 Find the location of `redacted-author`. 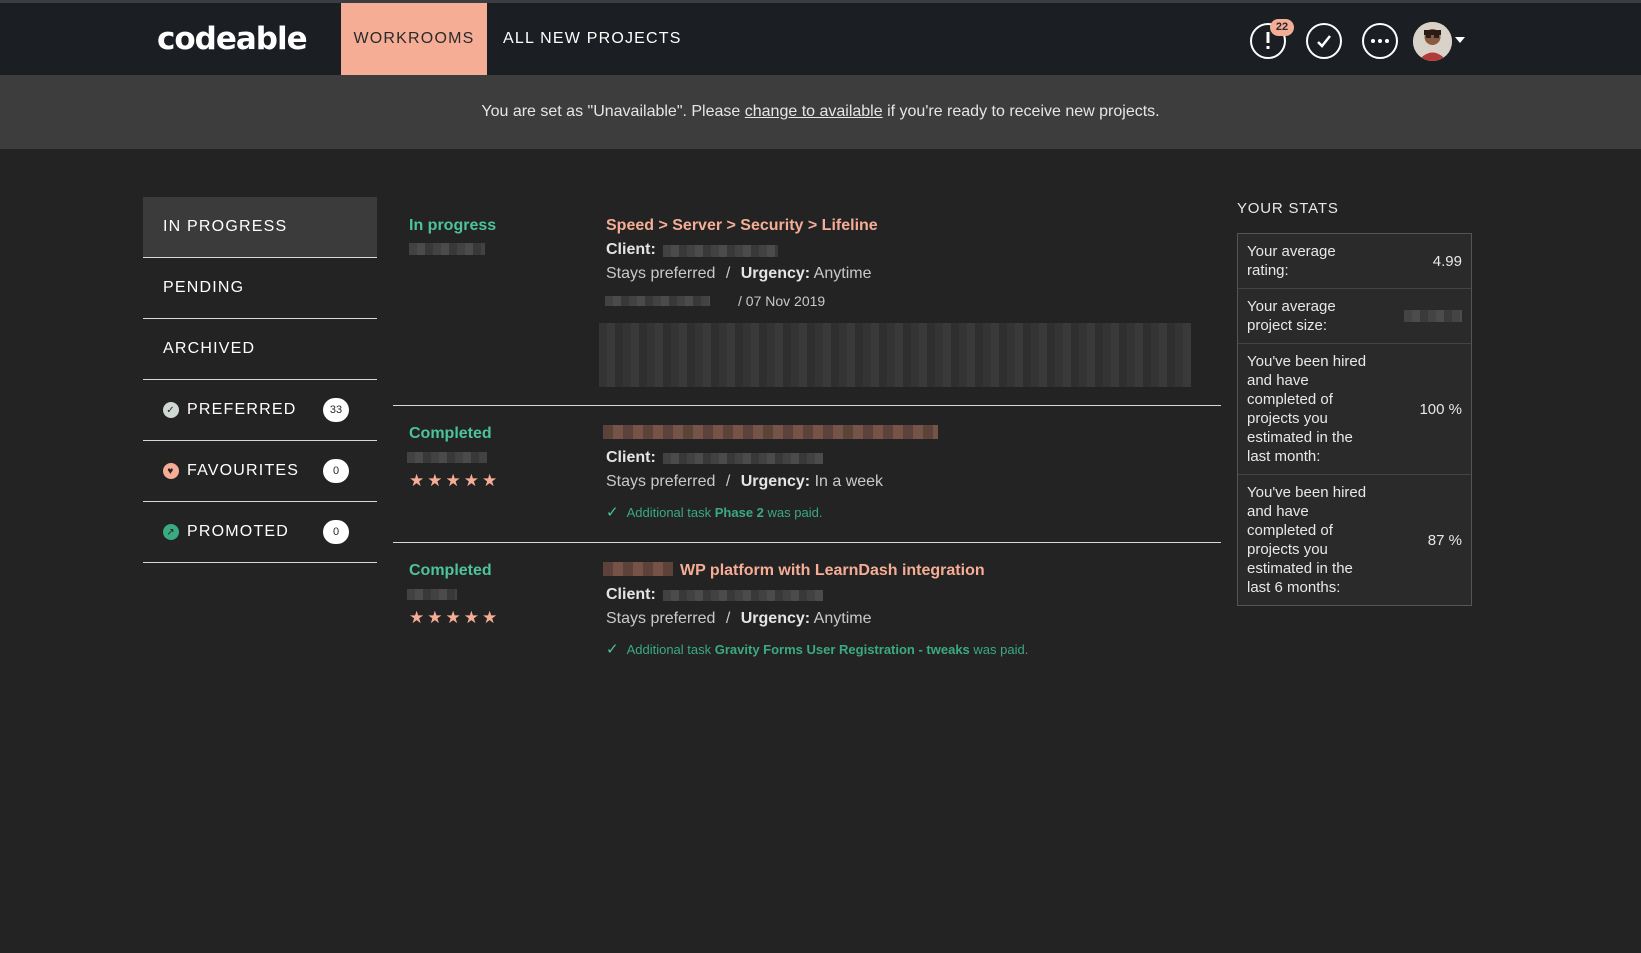

redacted-author is located at coordinates (657, 301).